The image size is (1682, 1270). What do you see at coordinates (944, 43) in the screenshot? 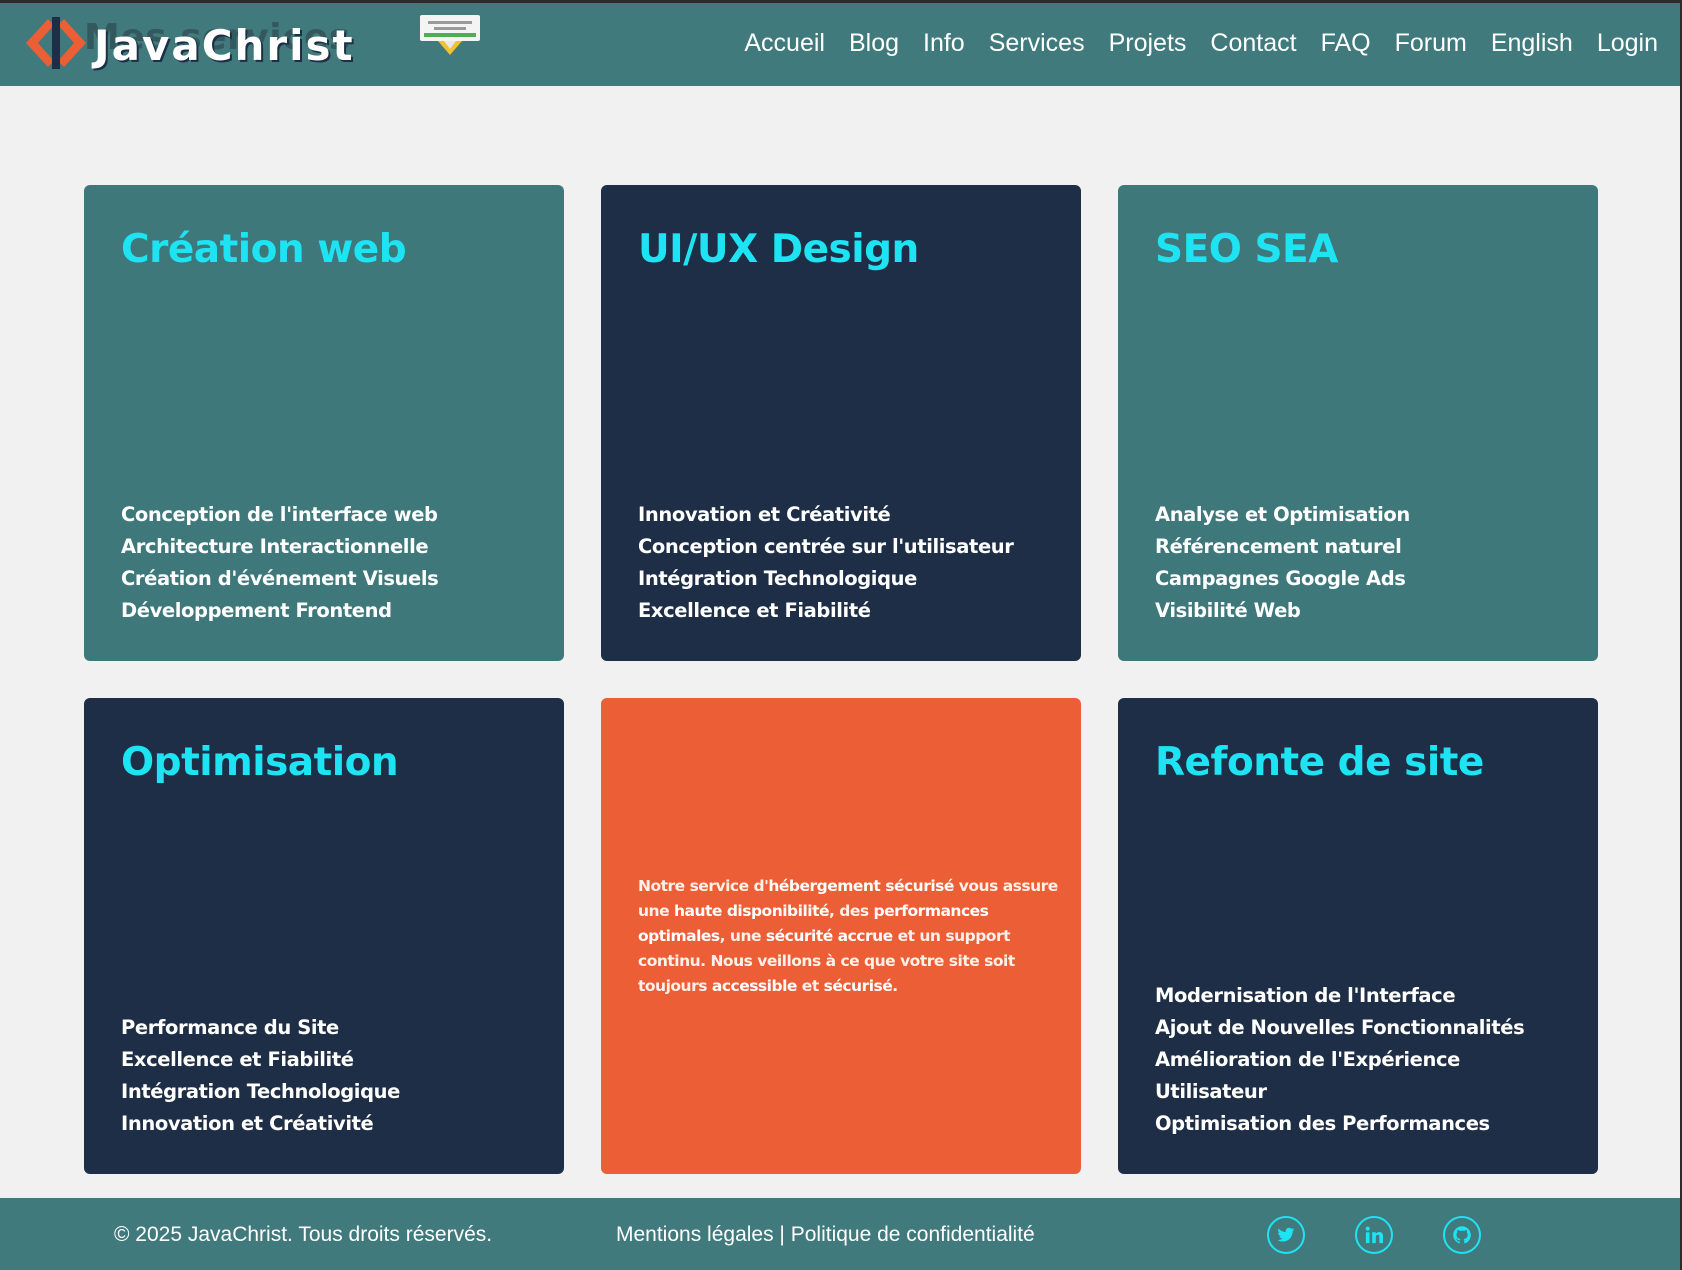
I see `nav-info: Info` at bounding box center [944, 43].